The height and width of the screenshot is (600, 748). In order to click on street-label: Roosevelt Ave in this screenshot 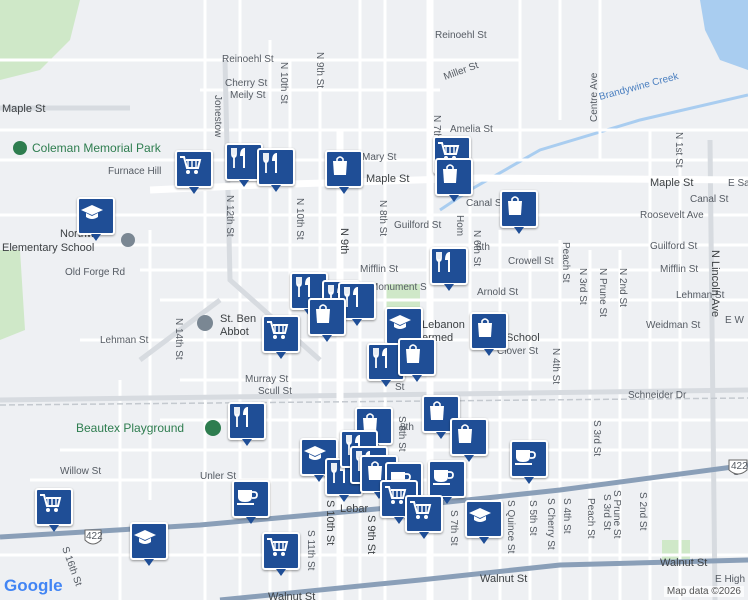, I will do `click(672, 215)`.